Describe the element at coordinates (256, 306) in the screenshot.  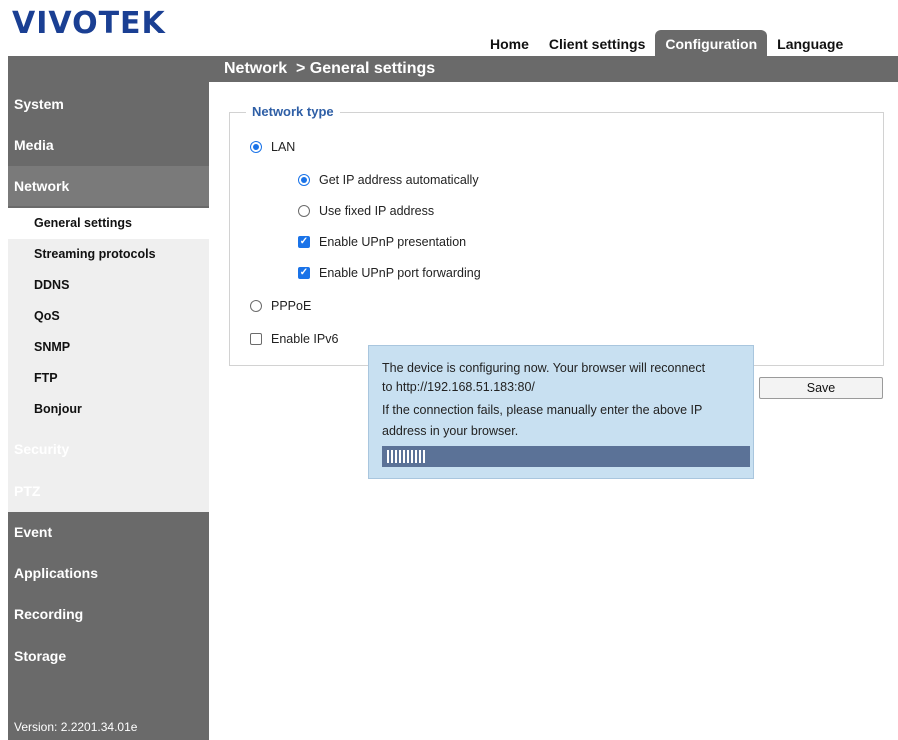
I see `pppoe-radio` at that location.